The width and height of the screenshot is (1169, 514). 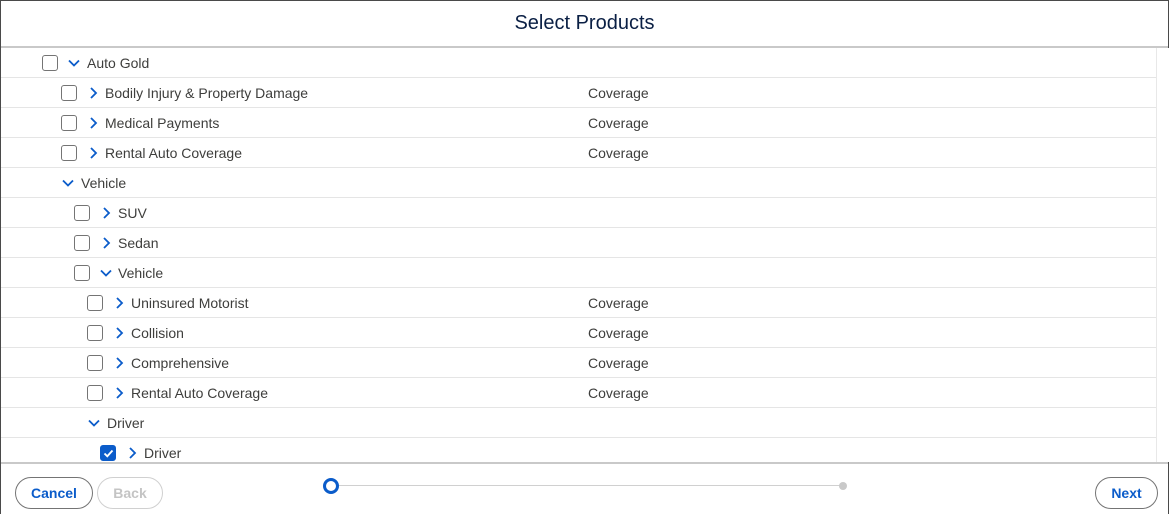 What do you see at coordinates (207, 93) in the screenshot?
I see `tree-row-label: Bodily Injury & Property Damage` at bounding box center [207, 93].